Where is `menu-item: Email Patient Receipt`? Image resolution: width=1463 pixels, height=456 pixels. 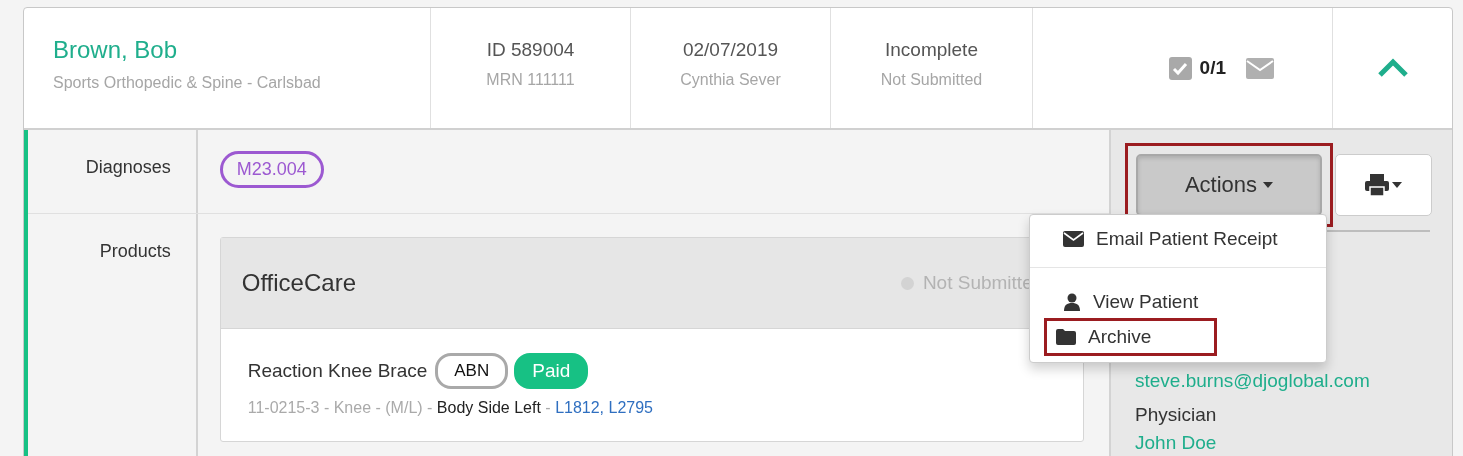 menu-item: Email Patient Receipt is located at coordinates (1170, 239).